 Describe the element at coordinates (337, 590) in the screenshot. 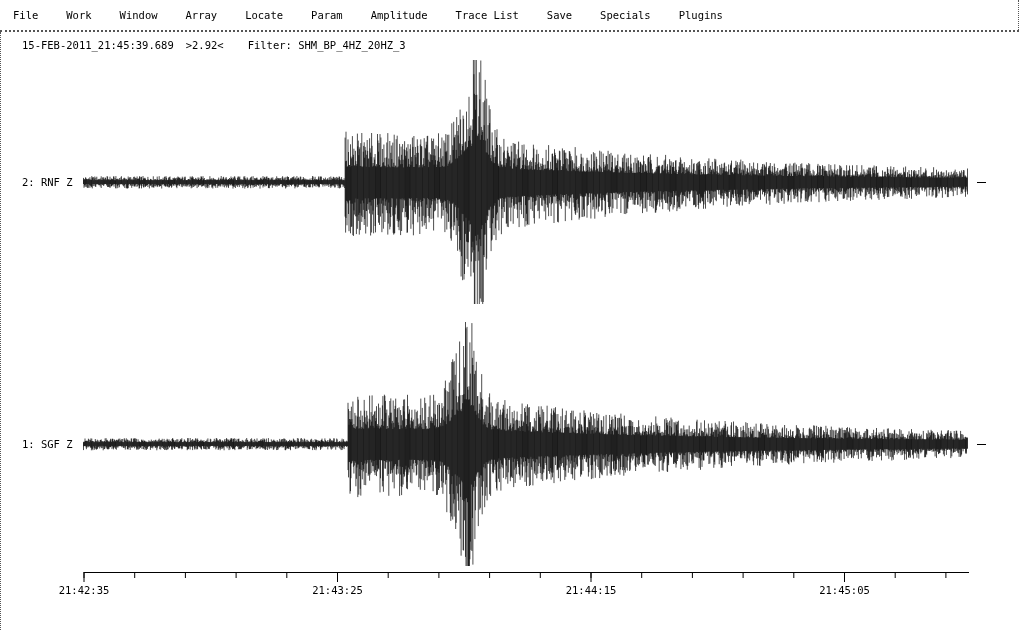

I see `axis-tick-label: 21:43:25` at that location.